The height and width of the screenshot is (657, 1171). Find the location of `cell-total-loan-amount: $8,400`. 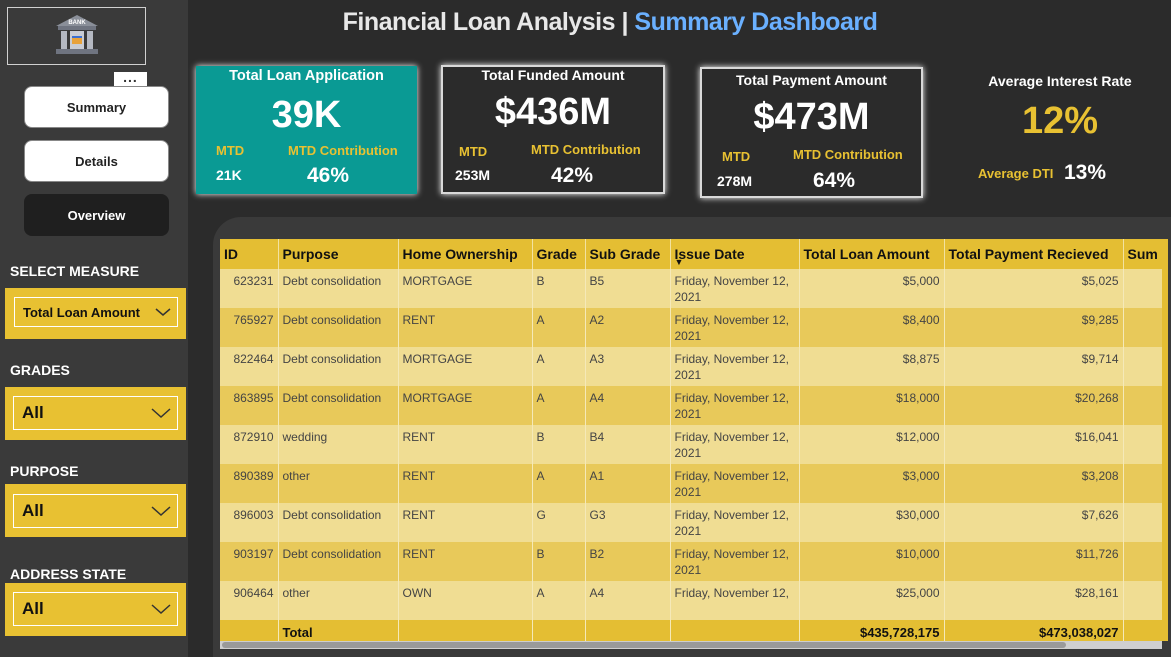

cell-total-loan-amount: $8,400 is located at coordinates (872, 327).